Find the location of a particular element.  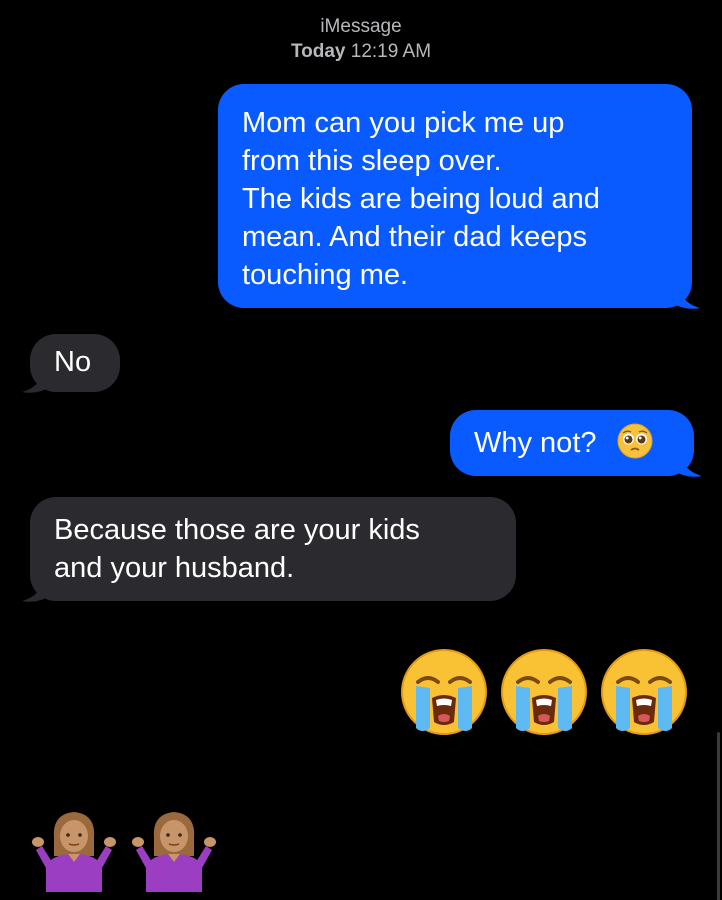

pleading-face-icon is located at coordinates (635, 441).